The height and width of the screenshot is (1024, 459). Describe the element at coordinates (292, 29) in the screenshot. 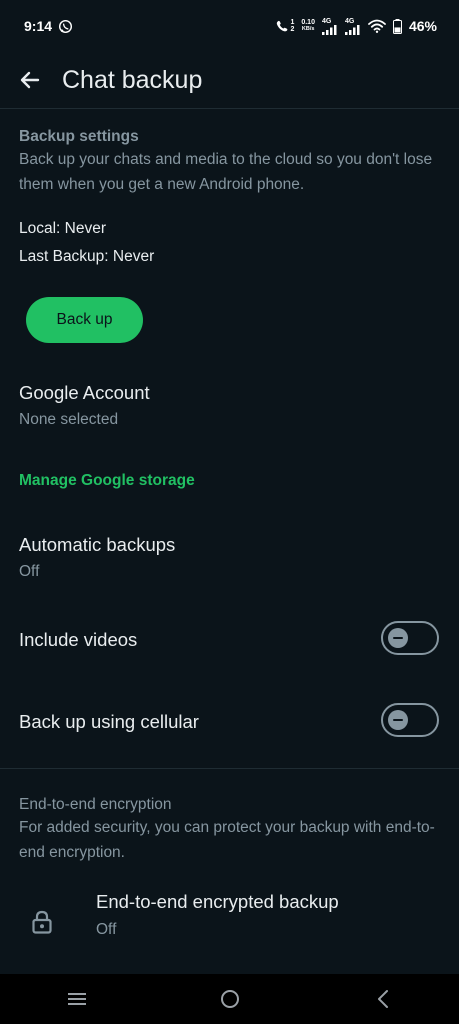

I see `sim-2-label: 2` at that location.